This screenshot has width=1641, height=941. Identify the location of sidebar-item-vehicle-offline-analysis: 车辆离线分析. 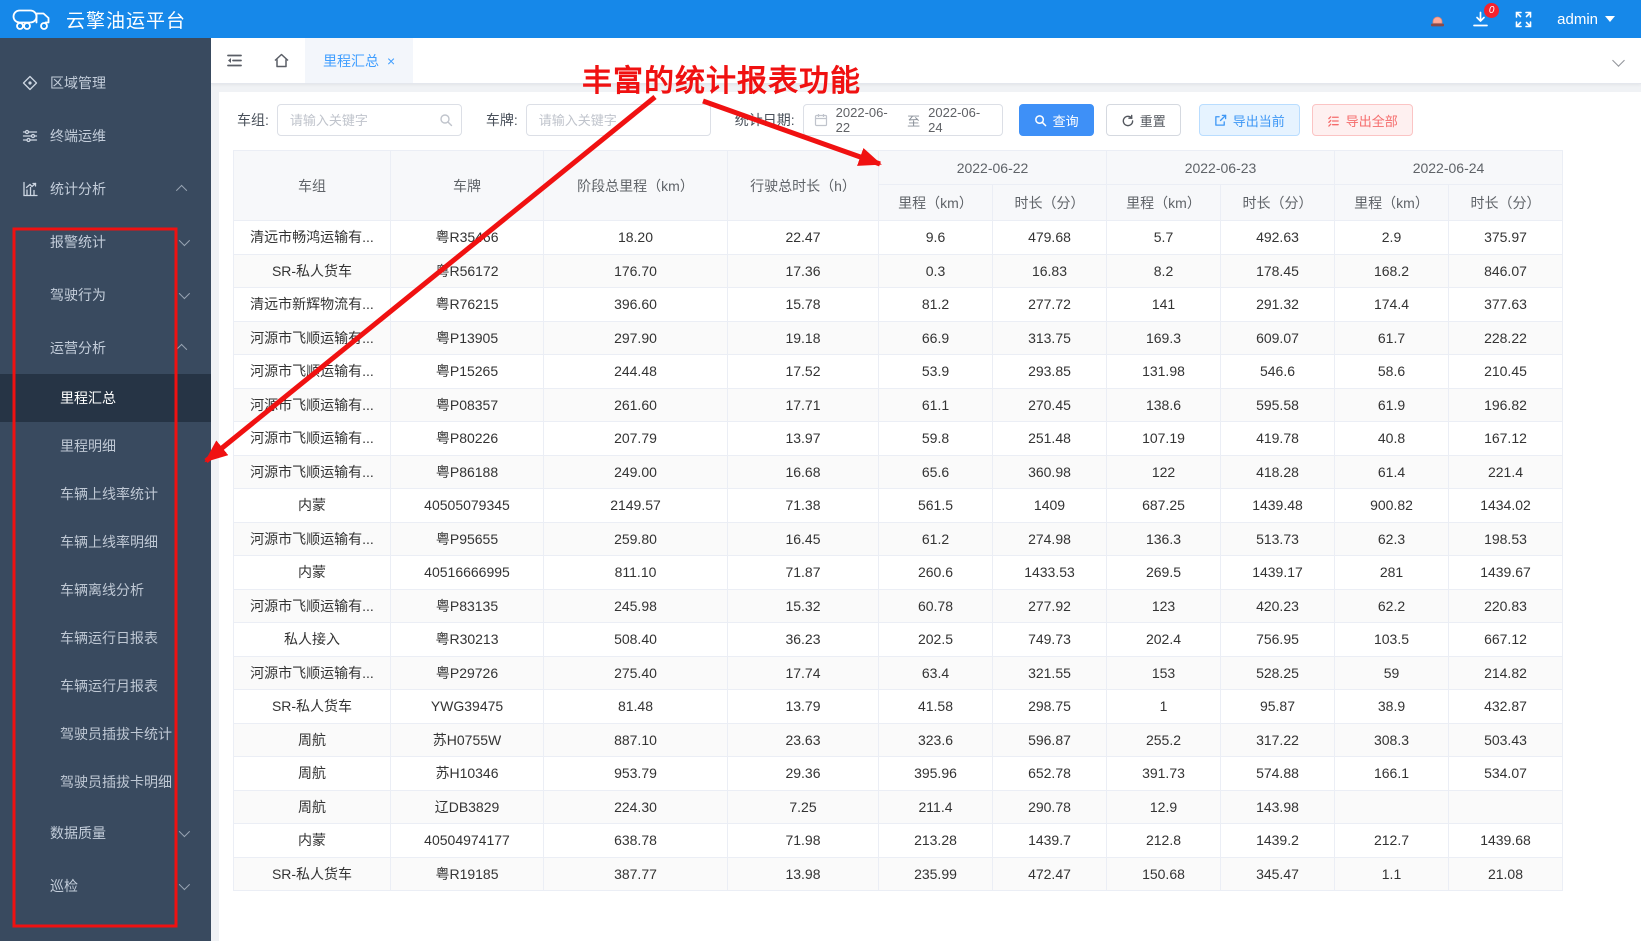
(105, 590).